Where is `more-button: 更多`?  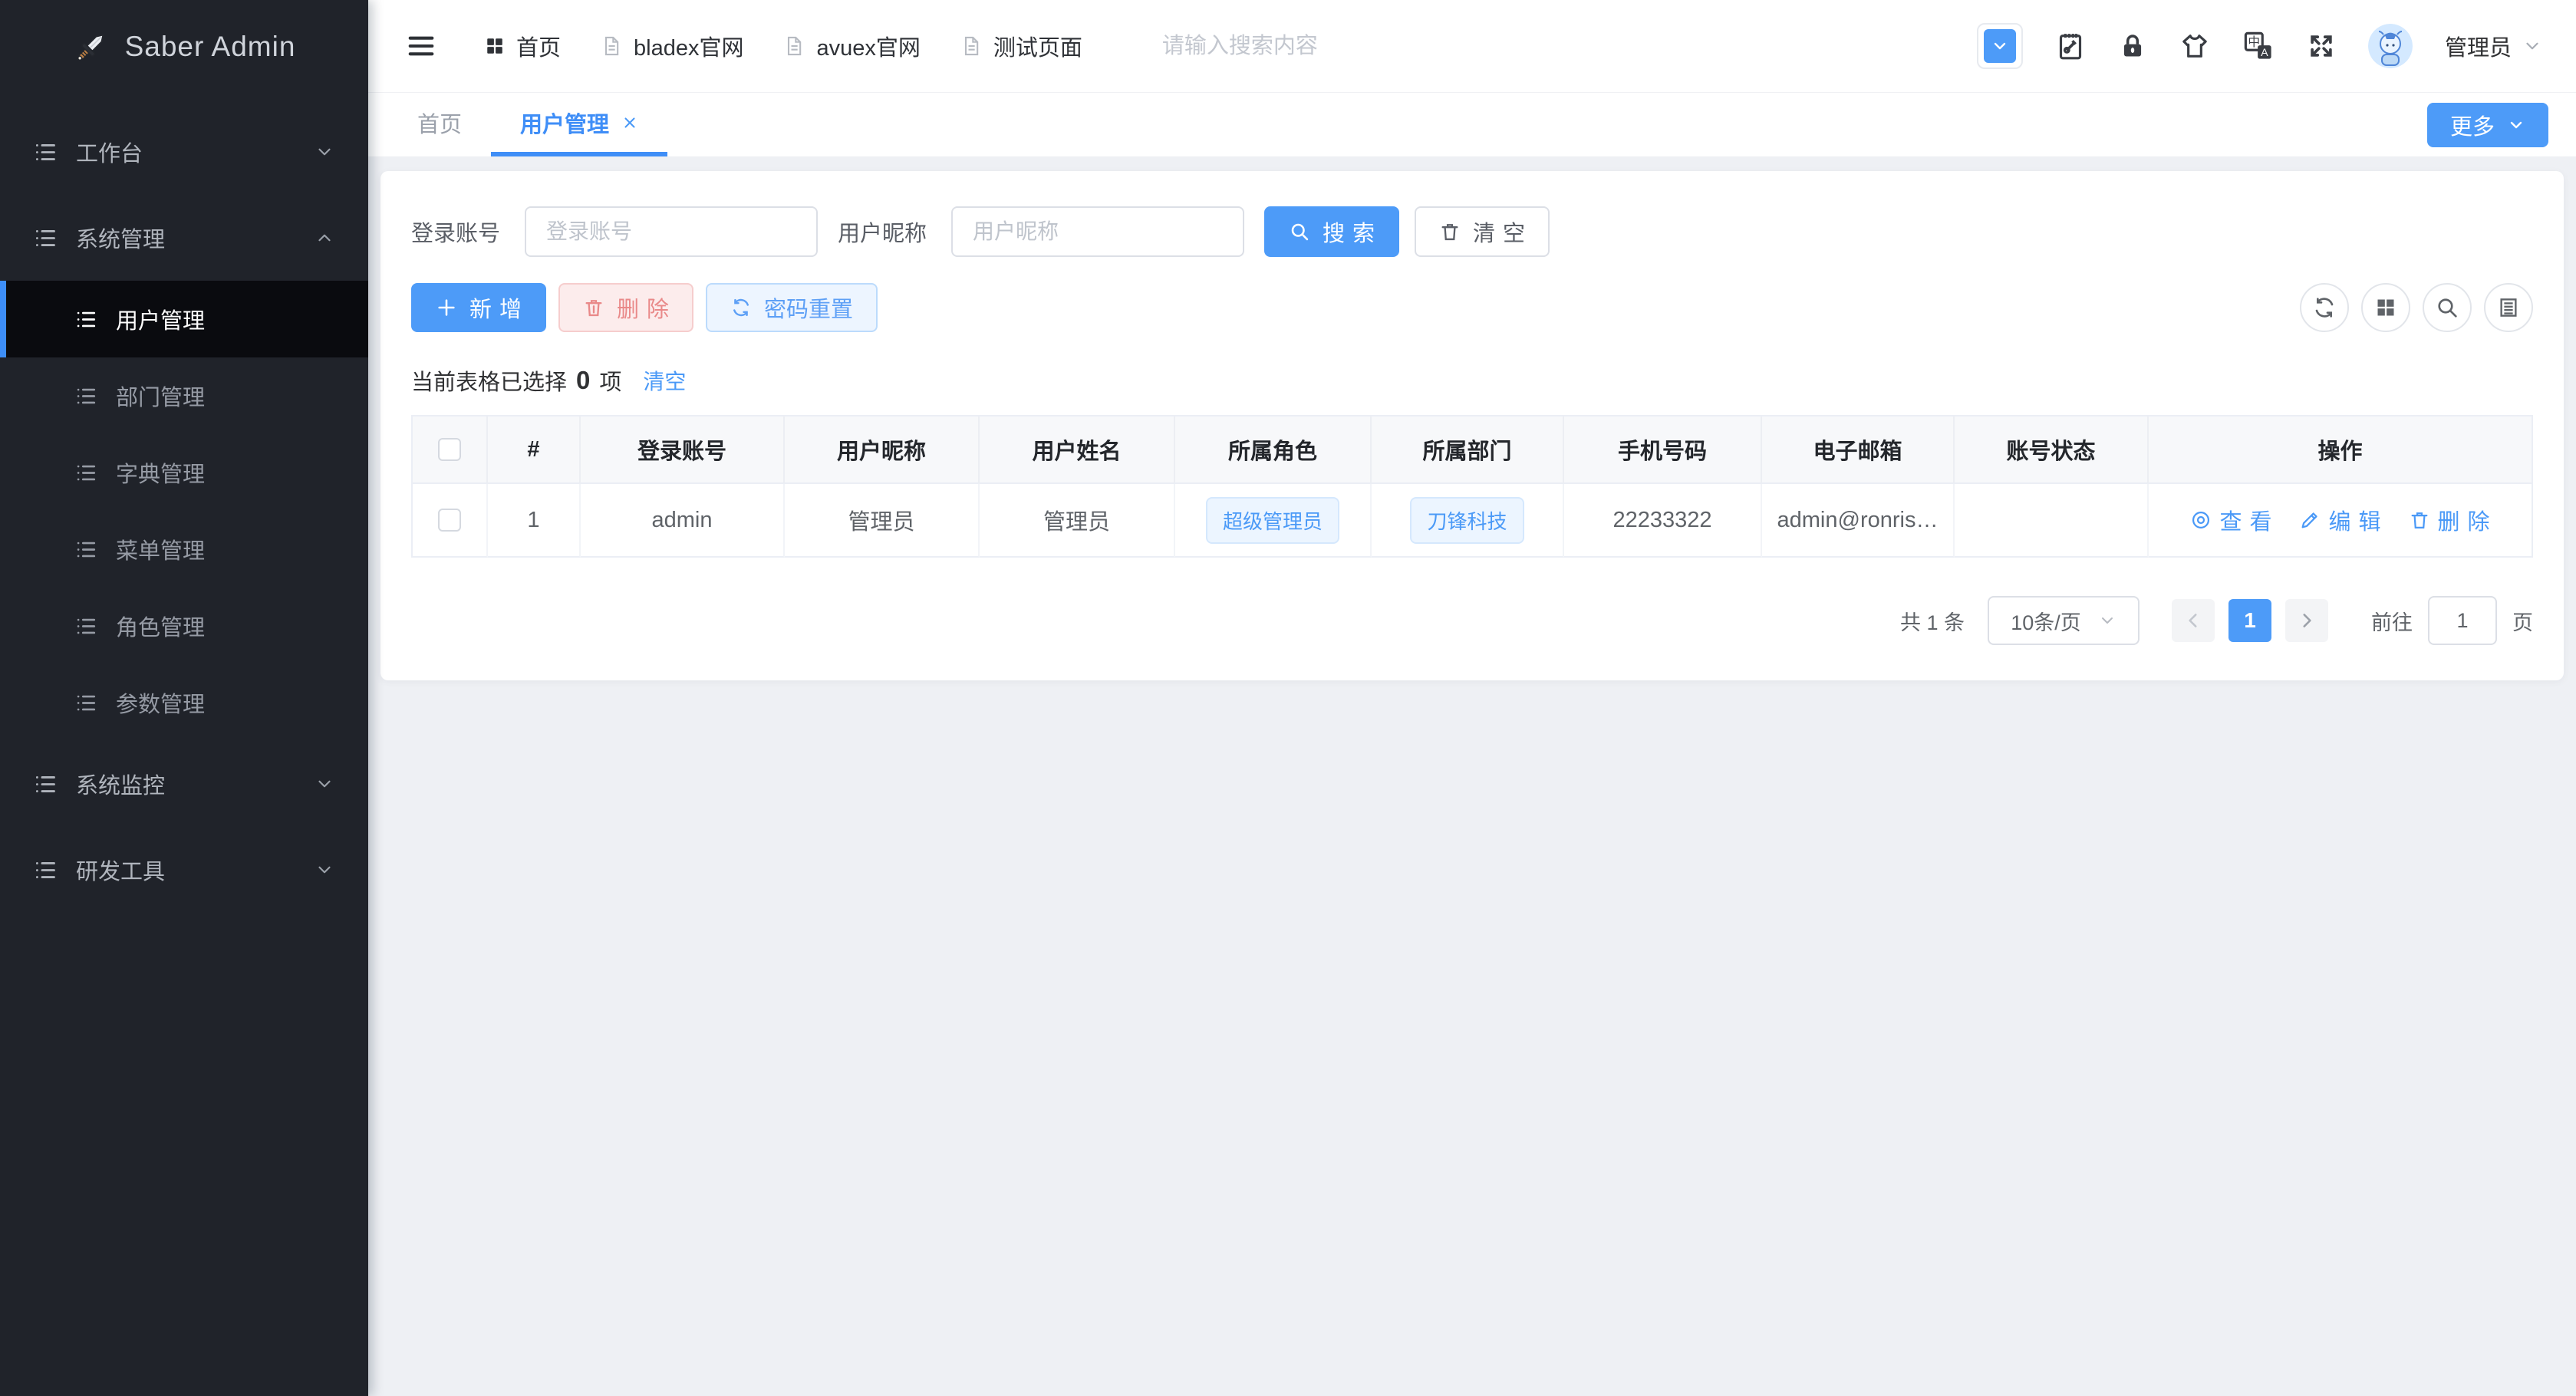 more-button: 更多 is located at coordinates (2487, 125).